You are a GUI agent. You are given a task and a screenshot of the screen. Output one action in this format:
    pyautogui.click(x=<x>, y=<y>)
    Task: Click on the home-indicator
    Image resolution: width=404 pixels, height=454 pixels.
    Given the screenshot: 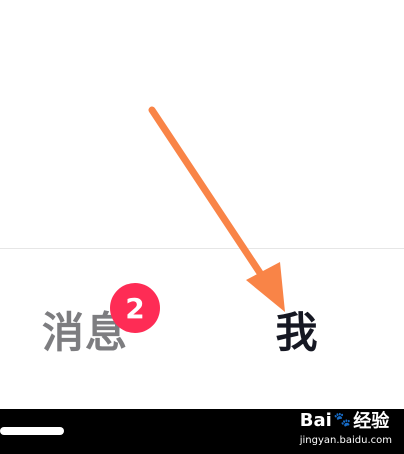 What is the action you would take?
    pyautogui.click(x=32, y=431)
    